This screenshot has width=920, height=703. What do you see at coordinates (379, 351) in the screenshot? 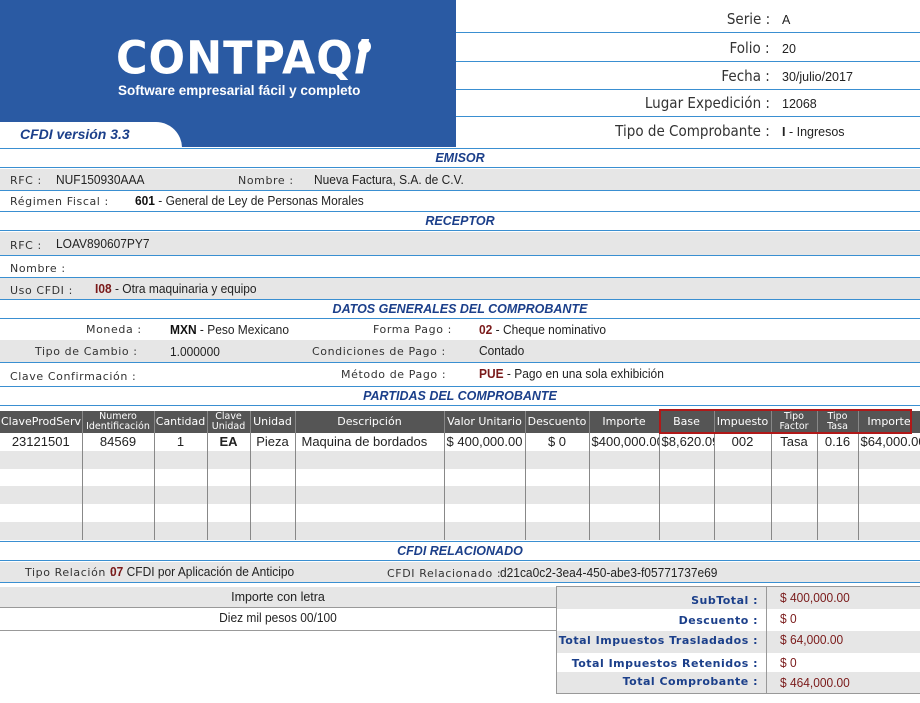
I see `condiciones-label: Condiciones de Pago :` at bounding box center [379, 351].